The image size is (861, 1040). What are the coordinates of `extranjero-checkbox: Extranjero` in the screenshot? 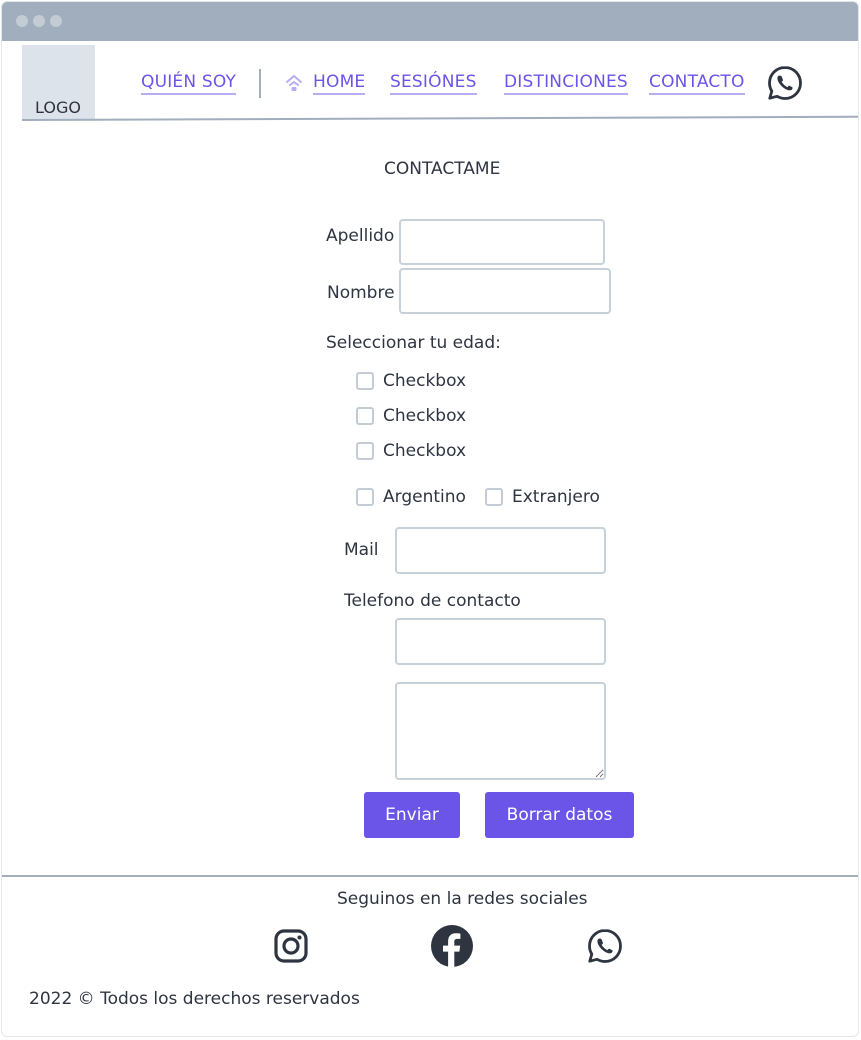 It's located at (542, 497).